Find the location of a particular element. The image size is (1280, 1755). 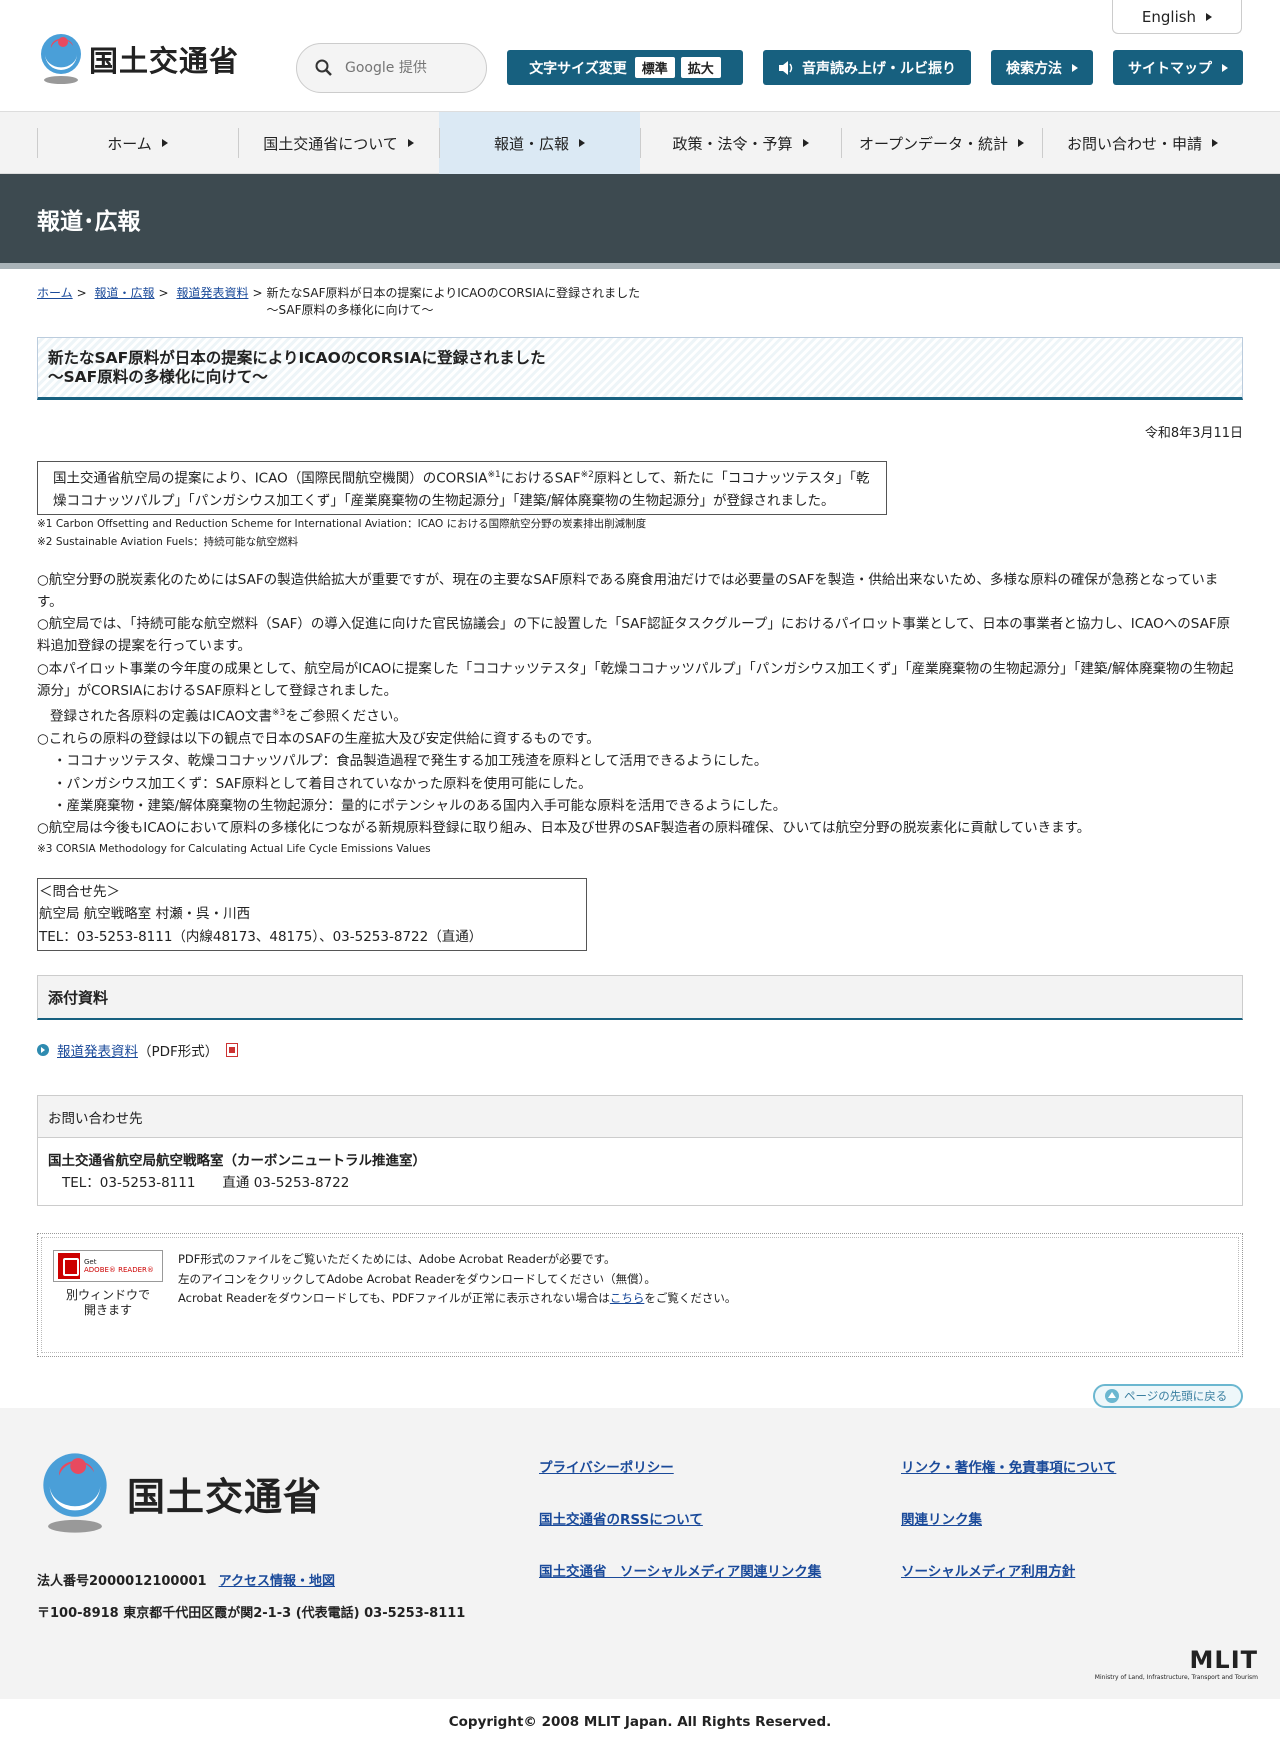

search-icon is located at coordinates (323, 67).